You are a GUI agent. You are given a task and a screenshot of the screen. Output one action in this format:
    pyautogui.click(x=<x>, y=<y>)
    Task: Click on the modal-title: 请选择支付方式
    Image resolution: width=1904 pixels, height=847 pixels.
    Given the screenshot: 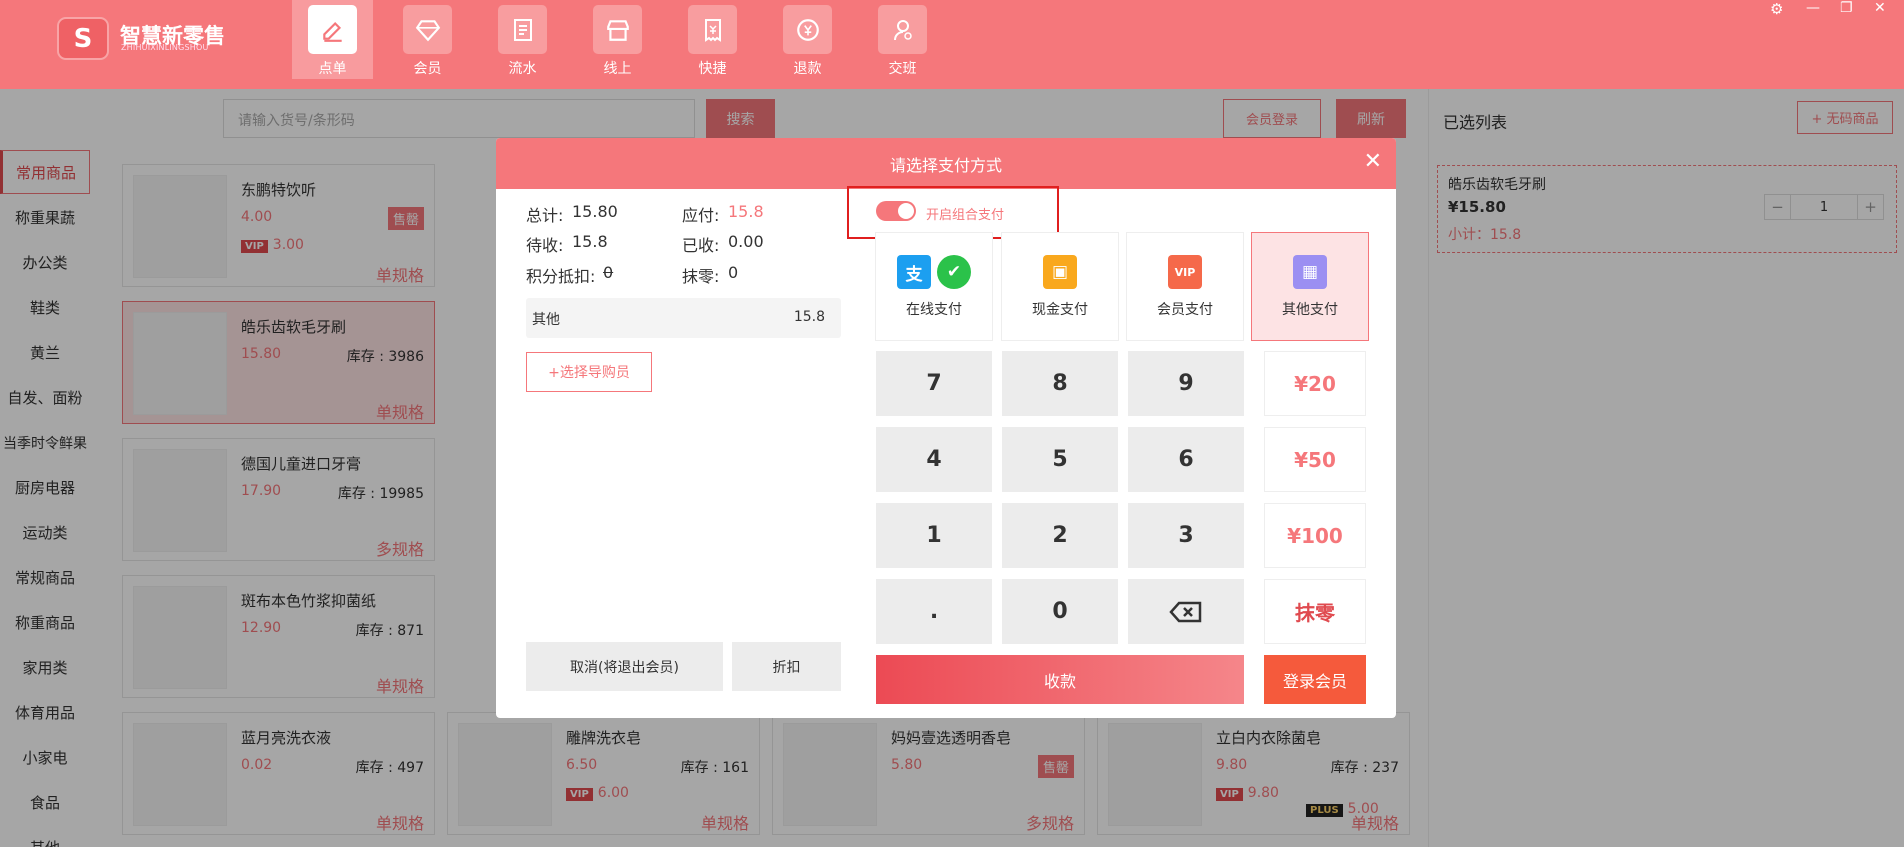 What is the action you would take?
    pyautogui.click(x=945, y=165)
    